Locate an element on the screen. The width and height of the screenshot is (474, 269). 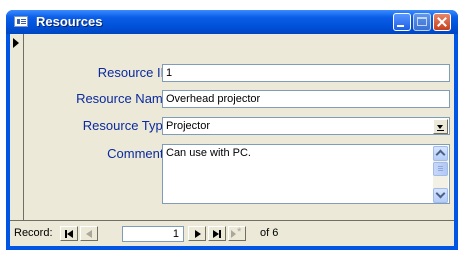
maximize-icon is located at coordinates (422, 22).